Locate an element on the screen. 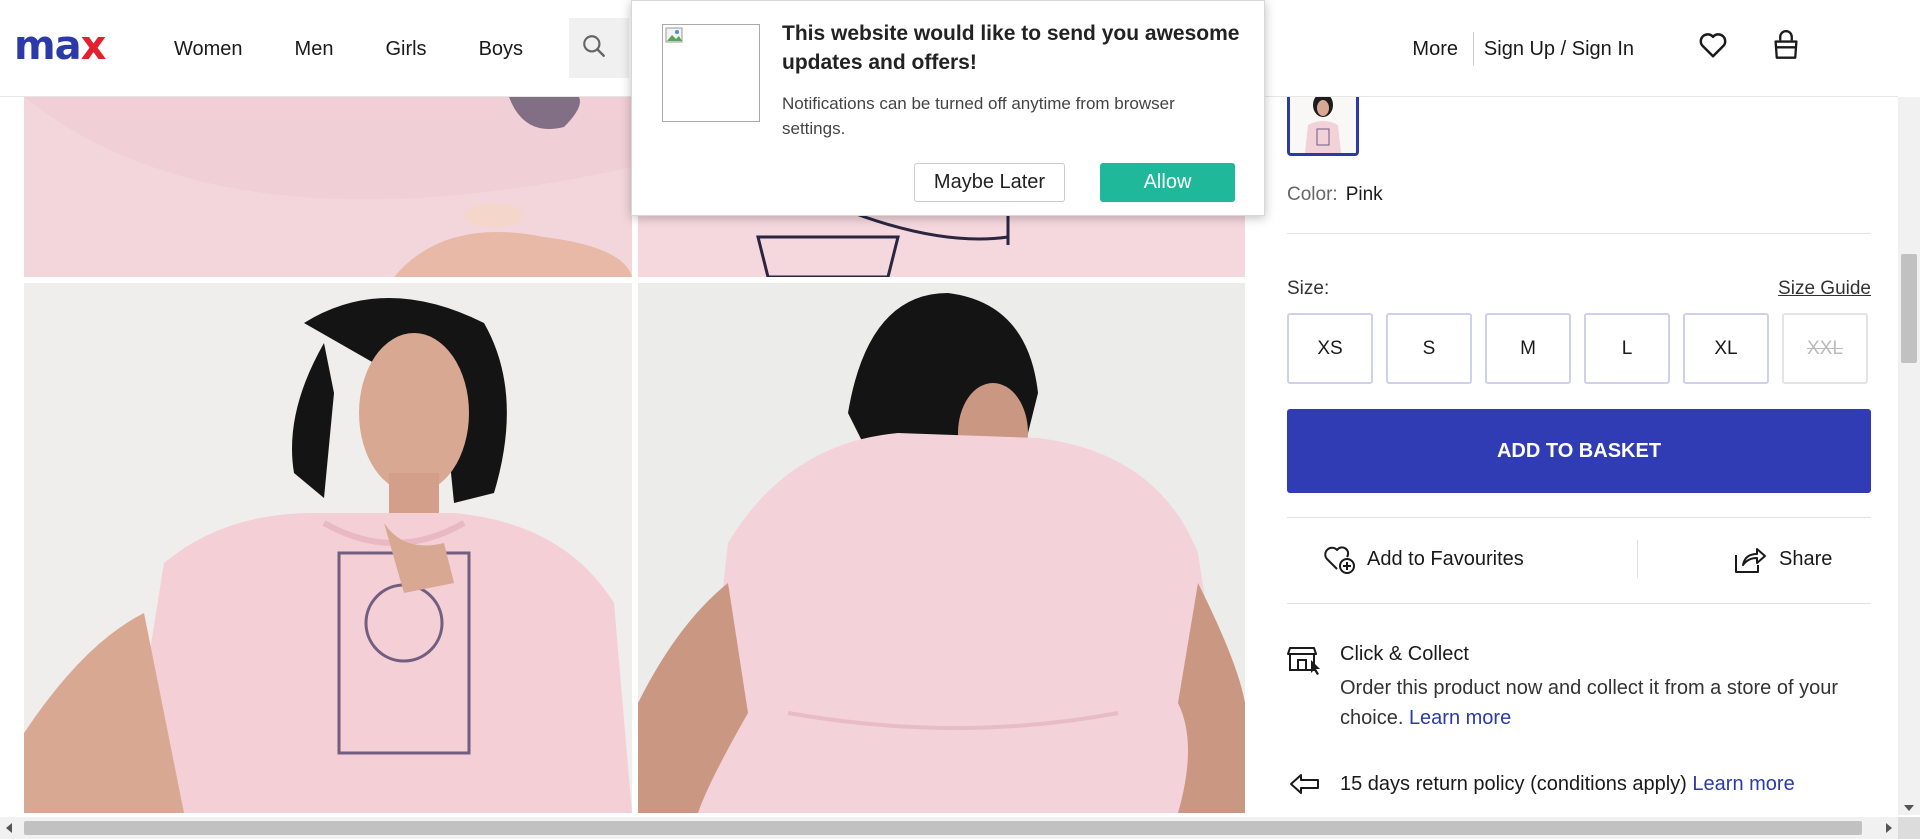  search-icon is located at coordinates (594, 46).